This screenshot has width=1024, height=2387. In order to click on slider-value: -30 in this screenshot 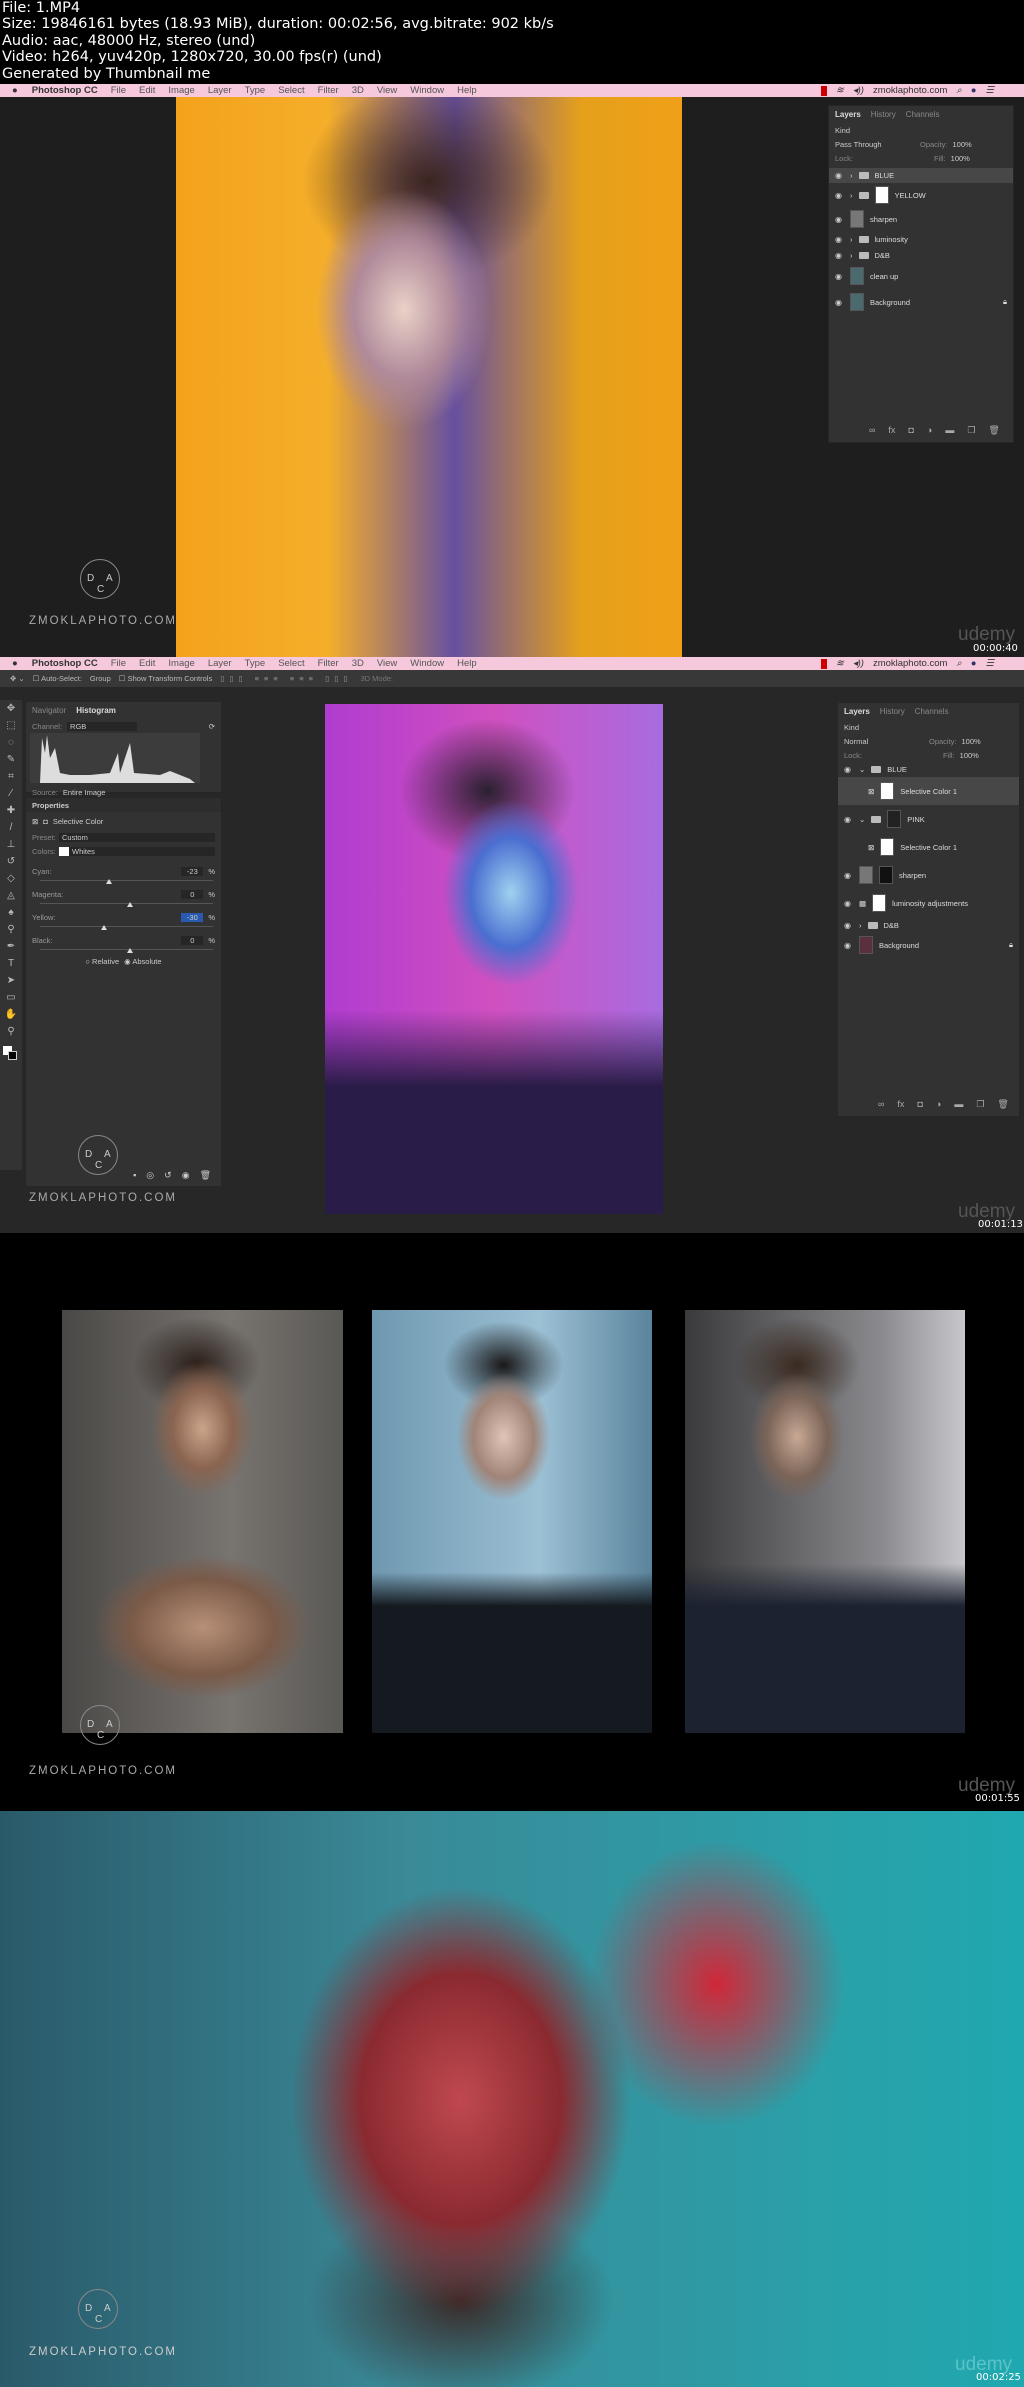, I will do `click(192, 917)`.